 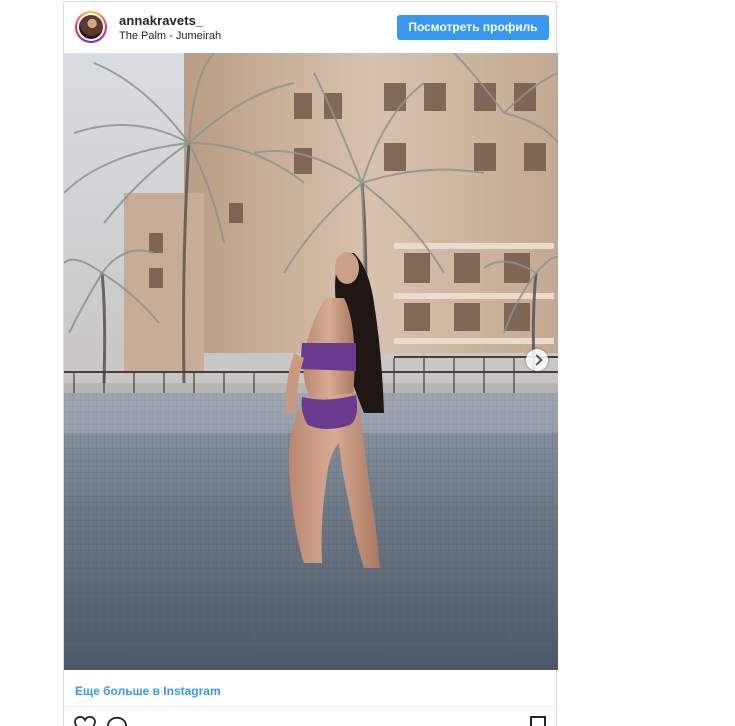 I want to click on location: The Palm - Jumeirah, so click(x=170, y=36).